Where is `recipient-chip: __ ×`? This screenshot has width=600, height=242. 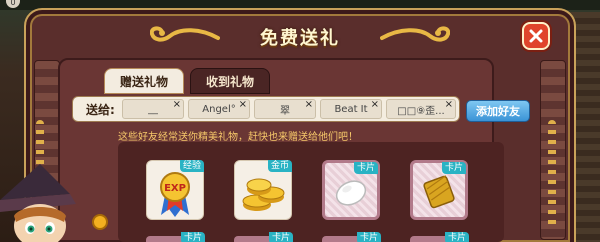
recipient-chip: __ × is located at coordinates (153, 109).